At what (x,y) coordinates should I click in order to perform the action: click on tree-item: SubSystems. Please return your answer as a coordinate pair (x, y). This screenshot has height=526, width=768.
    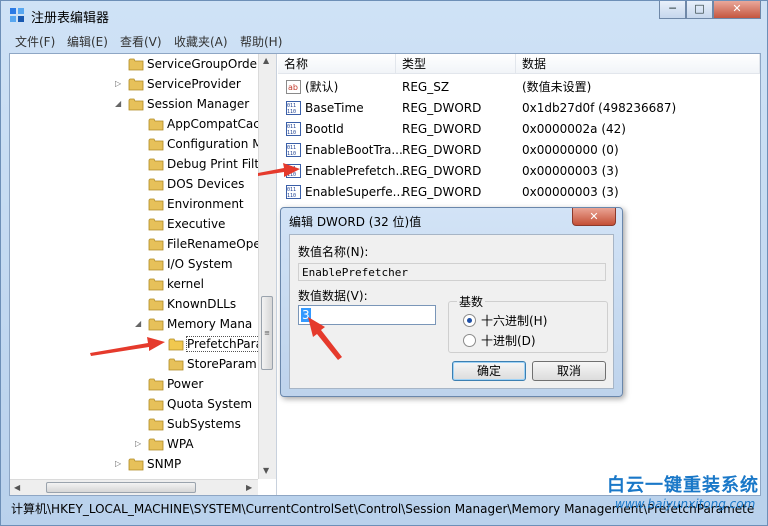
    Looking at the image, I should click on (194, 424).